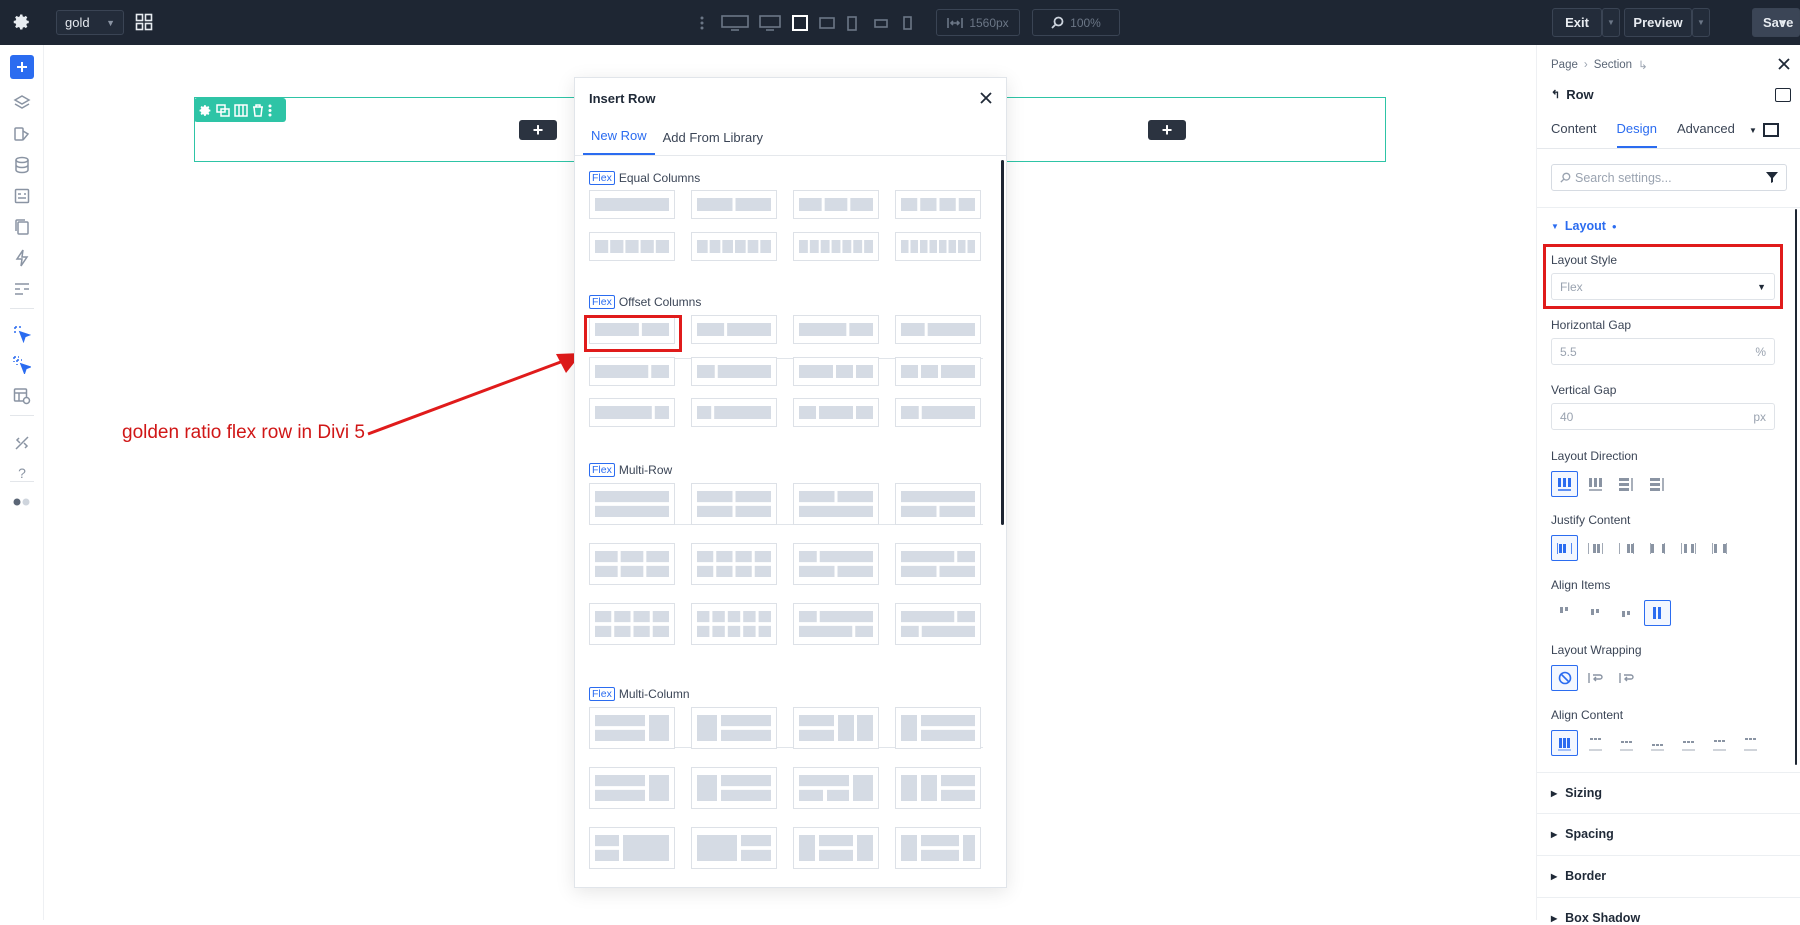 The height and width of the screenshot is (925, 1800). Describe the element at coordinates (22, 134) in the screenshot. I see `theme-customizer-icon` at that location.